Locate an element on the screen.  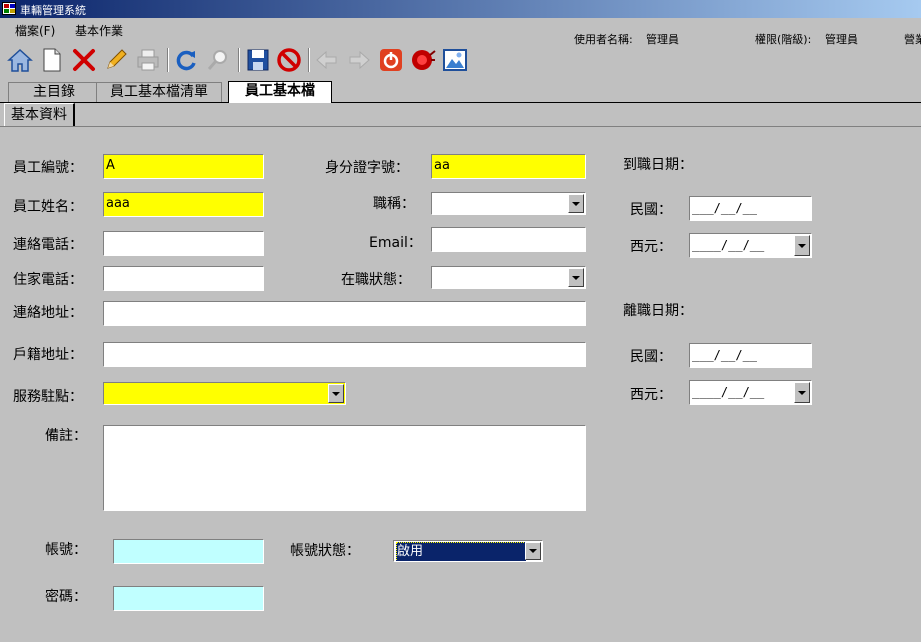
cancel-icon is located at coordinates (289, 60).